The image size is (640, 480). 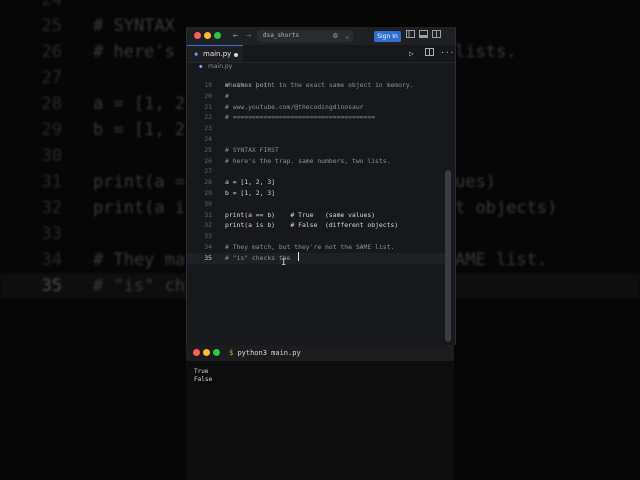 I want to click on code-text: a = [1, 2, 3], so click(x=250, y=182).